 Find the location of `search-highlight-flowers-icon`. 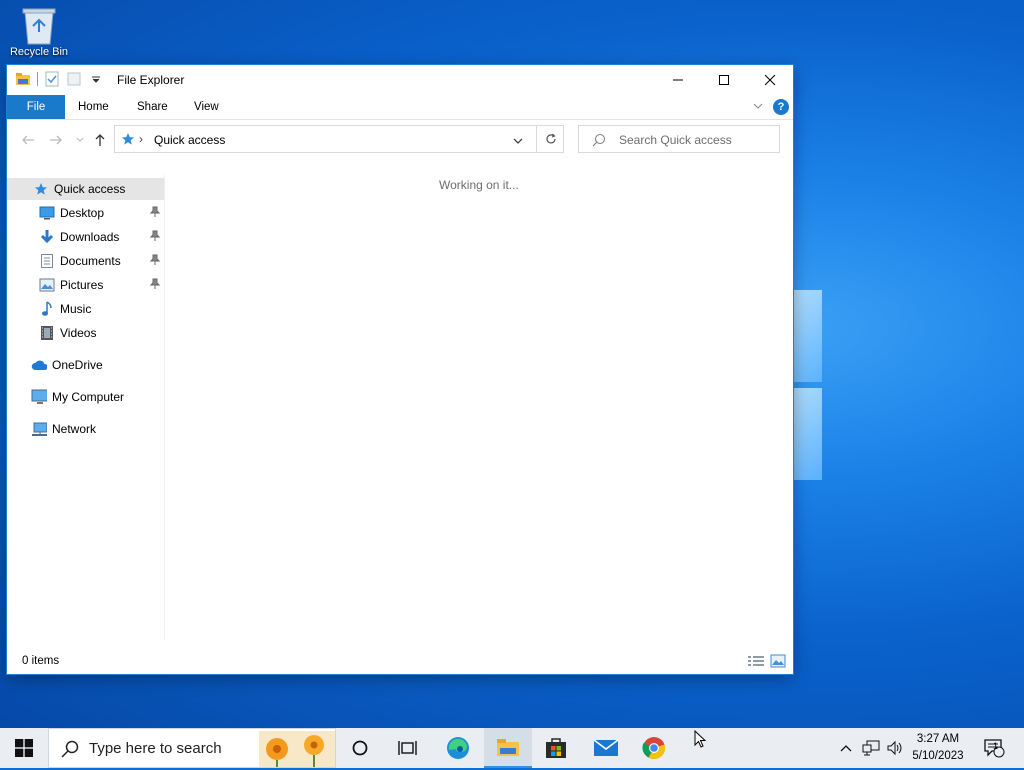

search-highlight-flowers-icon is located at coordinates (297, 749).